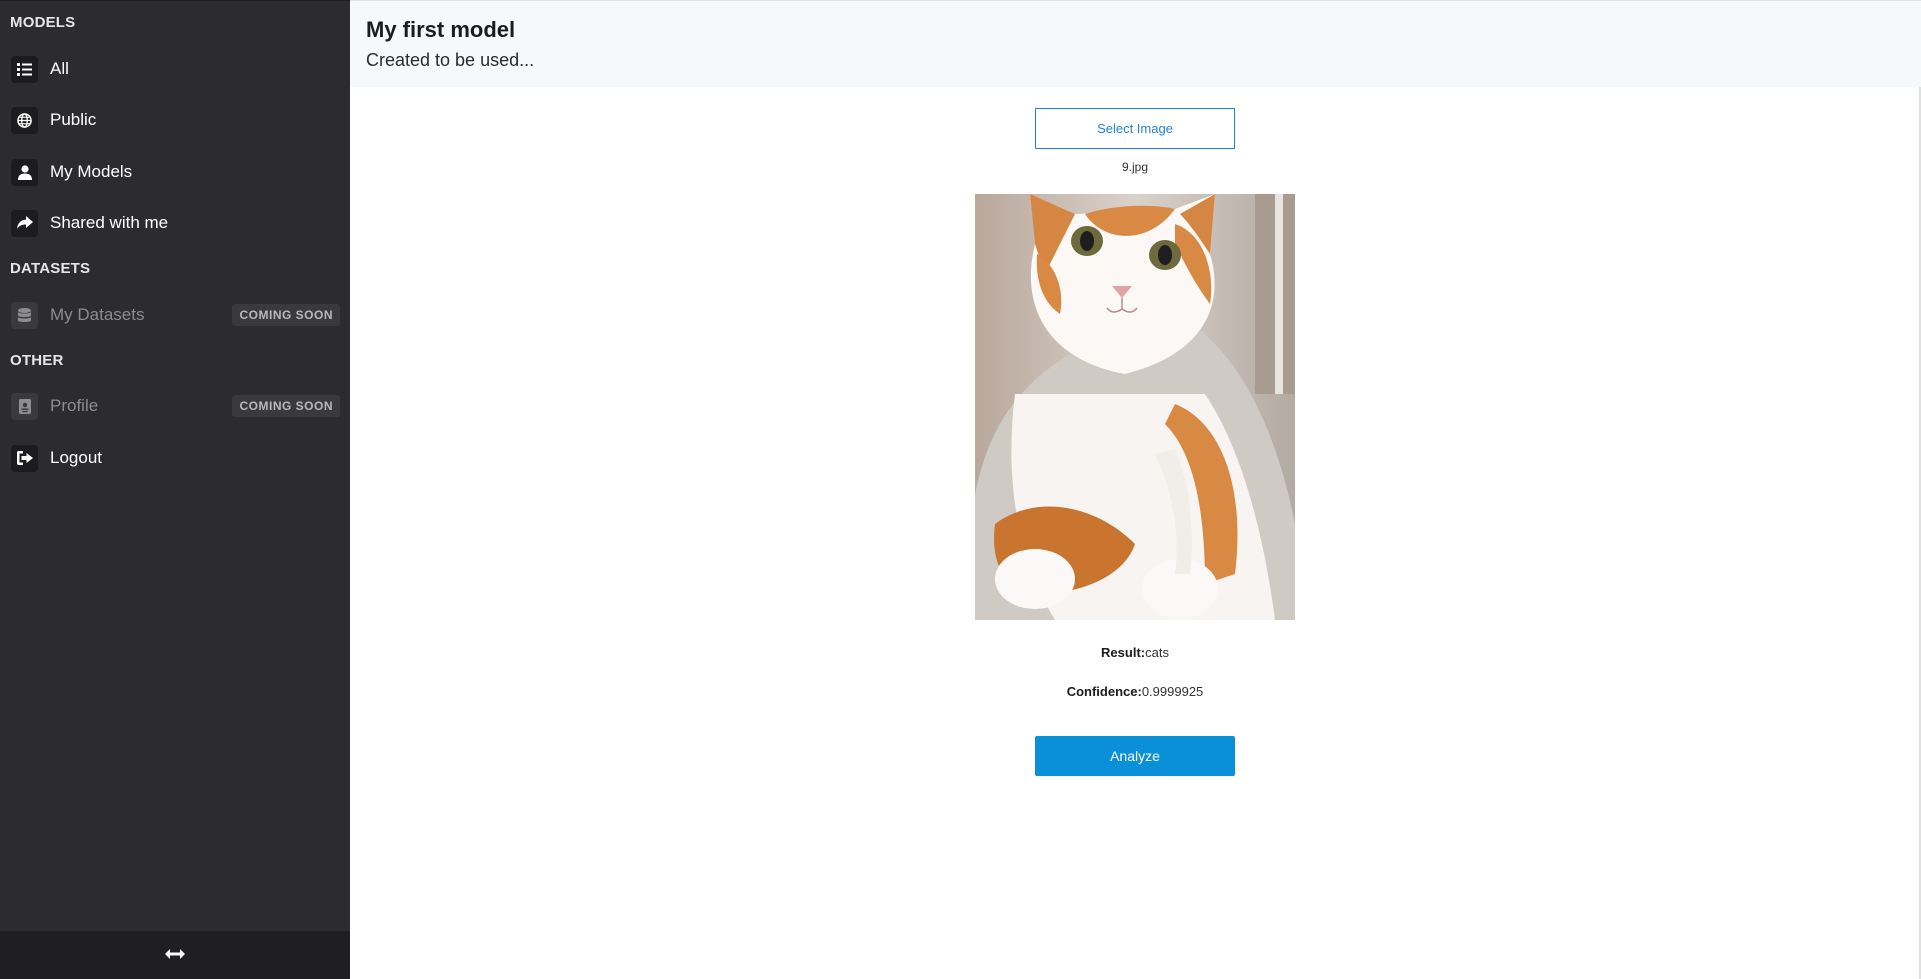  Describe the element at coordinates (24, 69) in the screenshot. I see `list-icon` at that location.